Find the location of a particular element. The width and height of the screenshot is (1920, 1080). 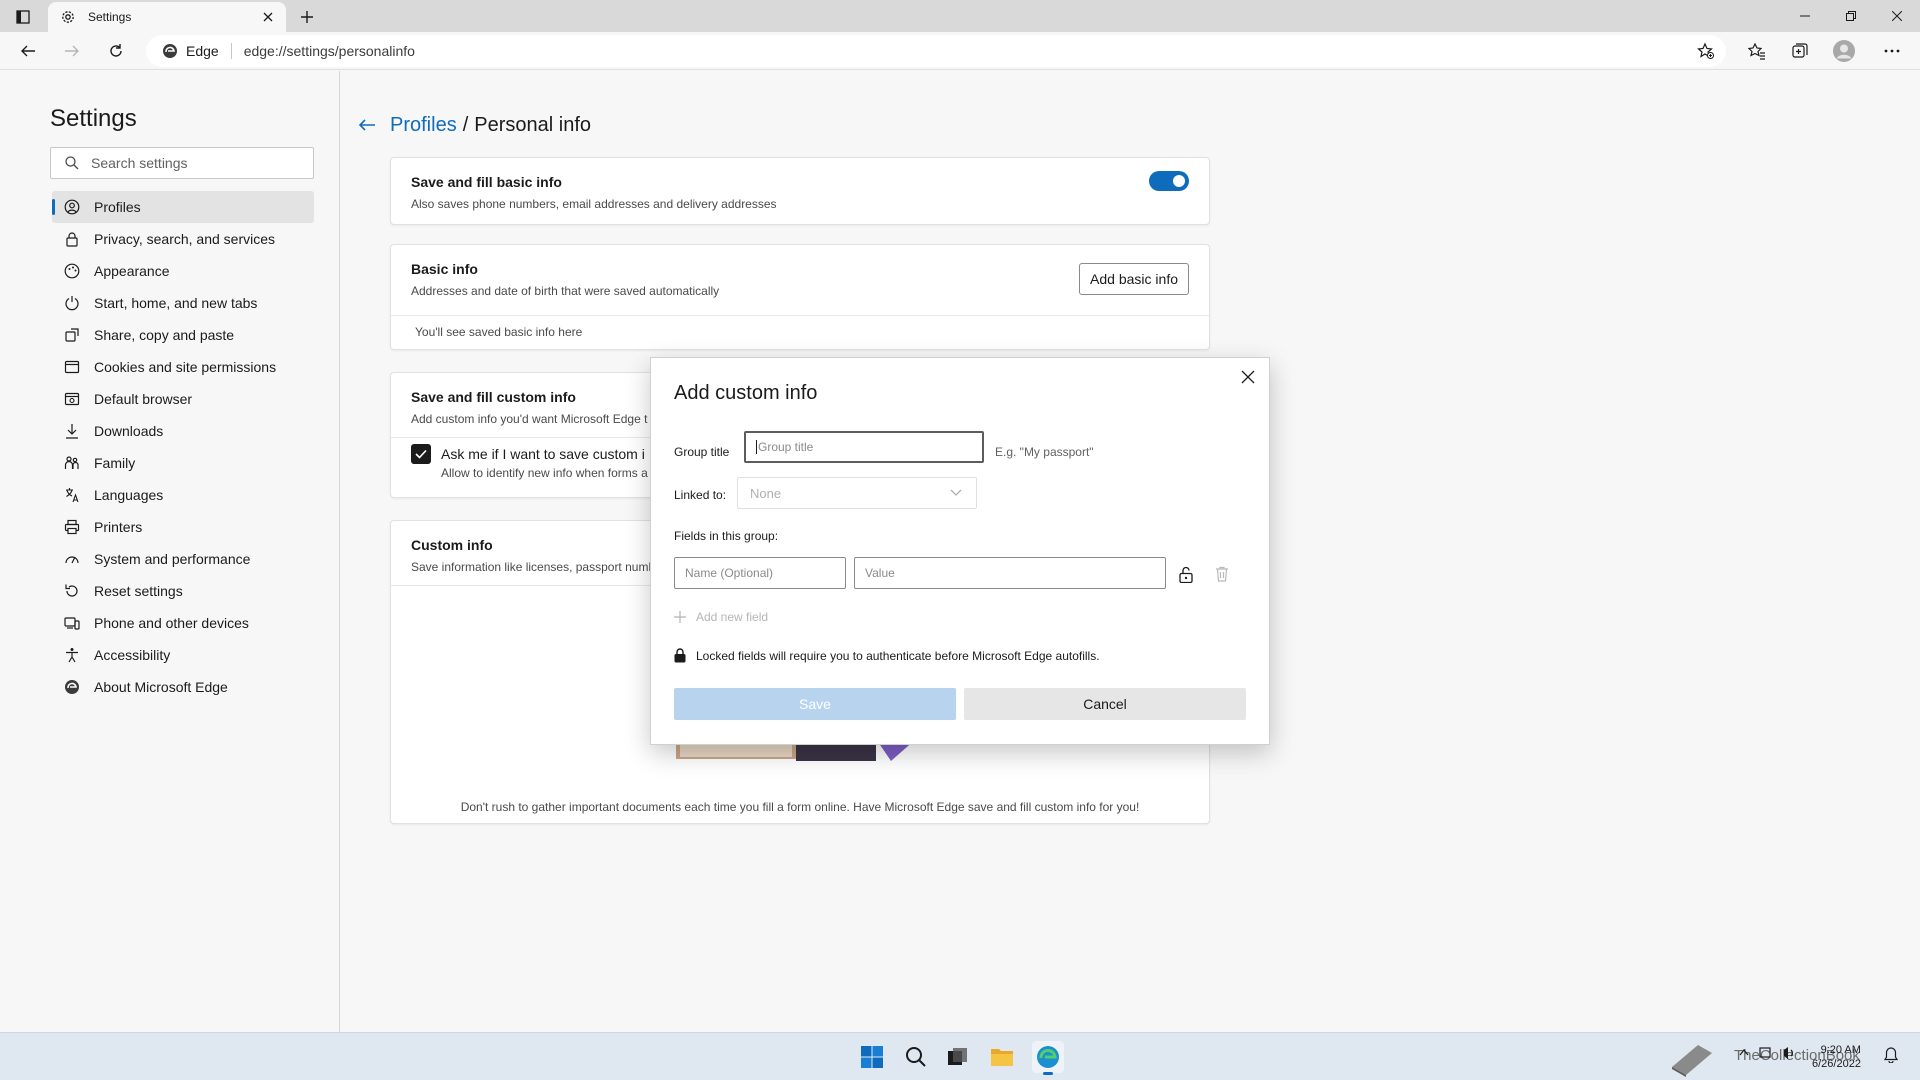

printer-icon is located at coordinates (72, 527).